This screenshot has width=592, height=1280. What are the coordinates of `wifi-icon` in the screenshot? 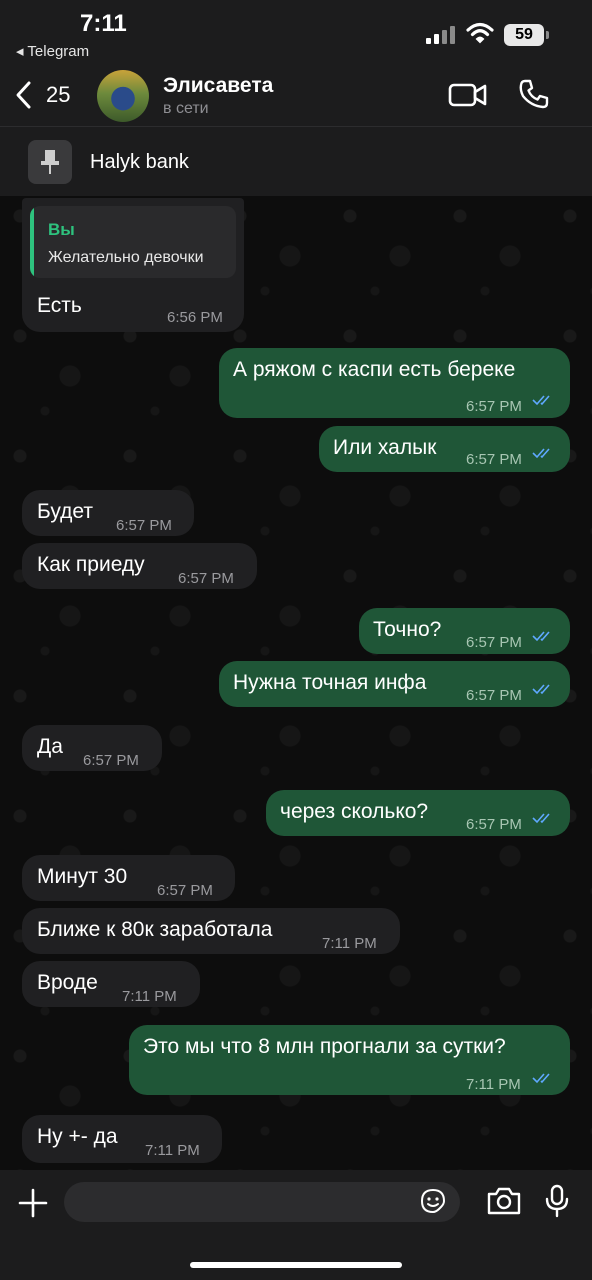 It's located at (480, 33).